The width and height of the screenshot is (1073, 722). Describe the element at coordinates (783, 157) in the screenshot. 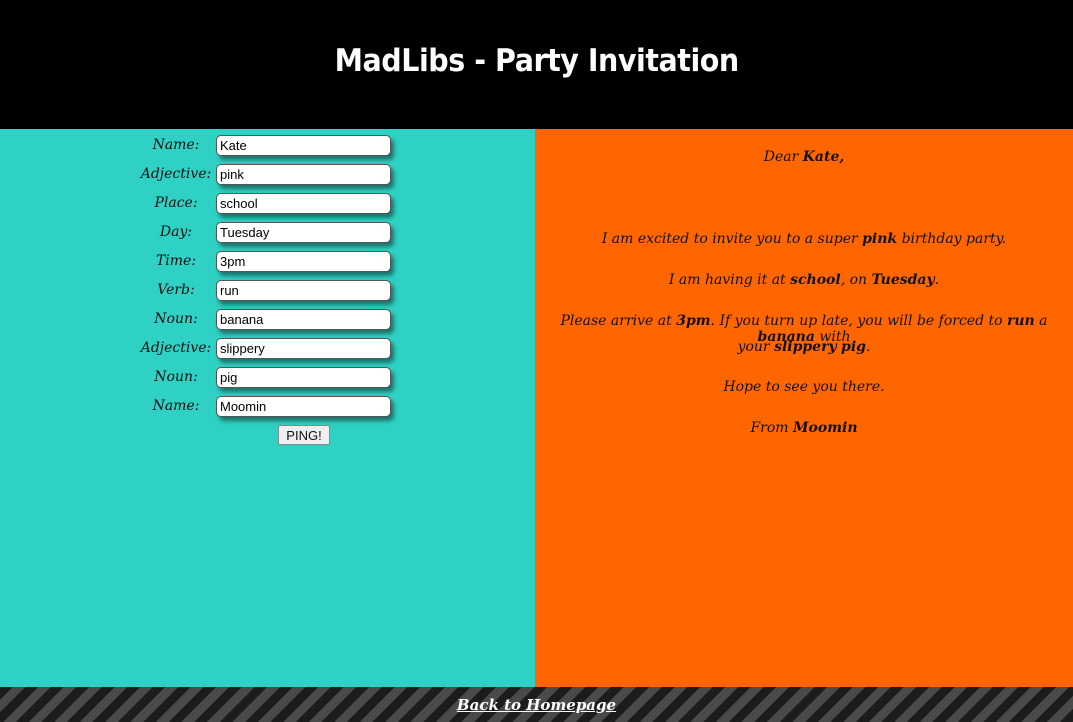

I see `greeting-text: Dear` at that location.